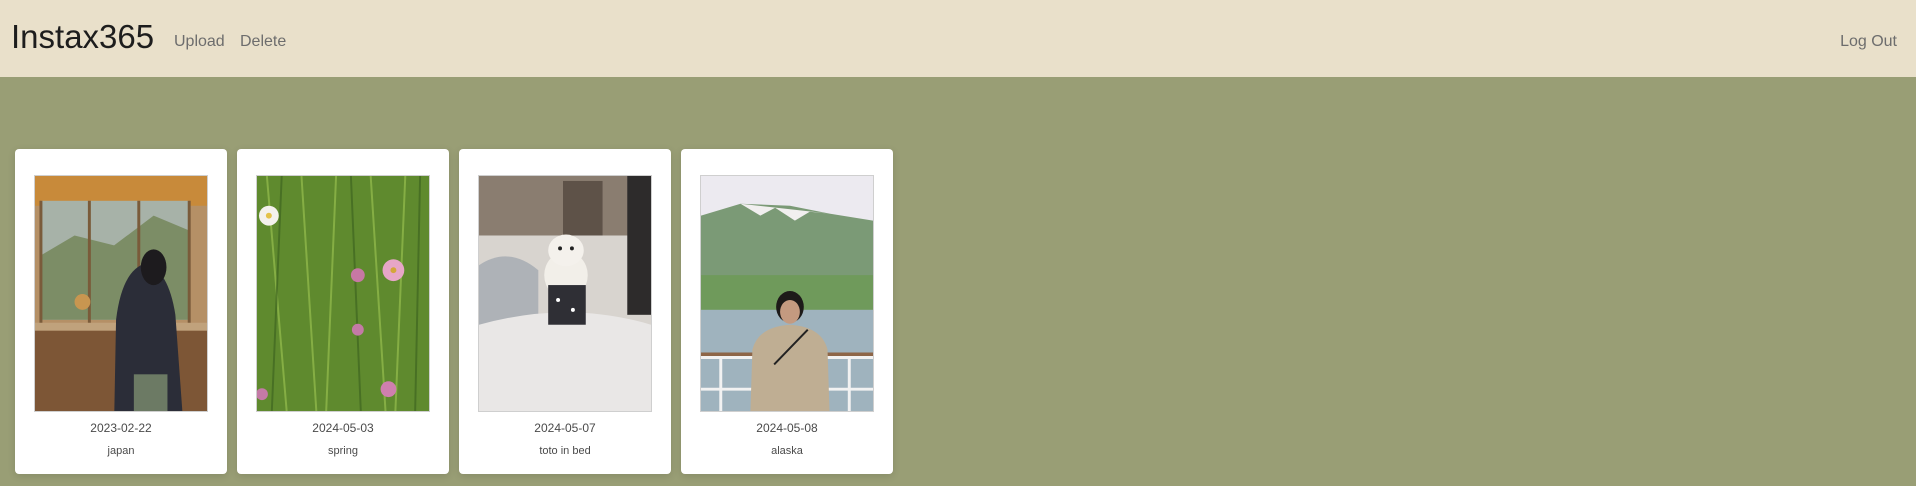 The height and width of the screenshot is (486, 1916). I want to click on photo-card: 2024-05-03 spring, so click(343, 311).